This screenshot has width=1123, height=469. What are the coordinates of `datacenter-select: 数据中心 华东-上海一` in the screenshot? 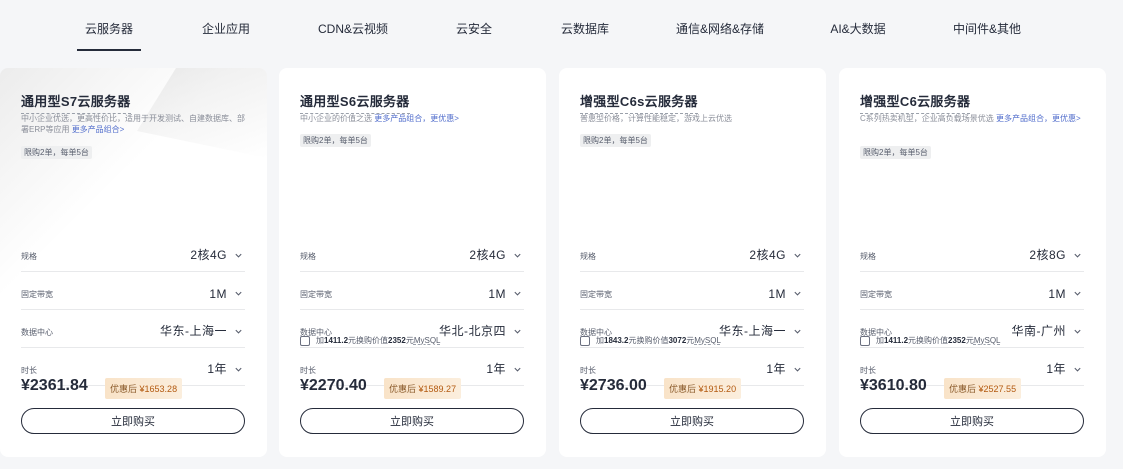 It's located at (133, 329).